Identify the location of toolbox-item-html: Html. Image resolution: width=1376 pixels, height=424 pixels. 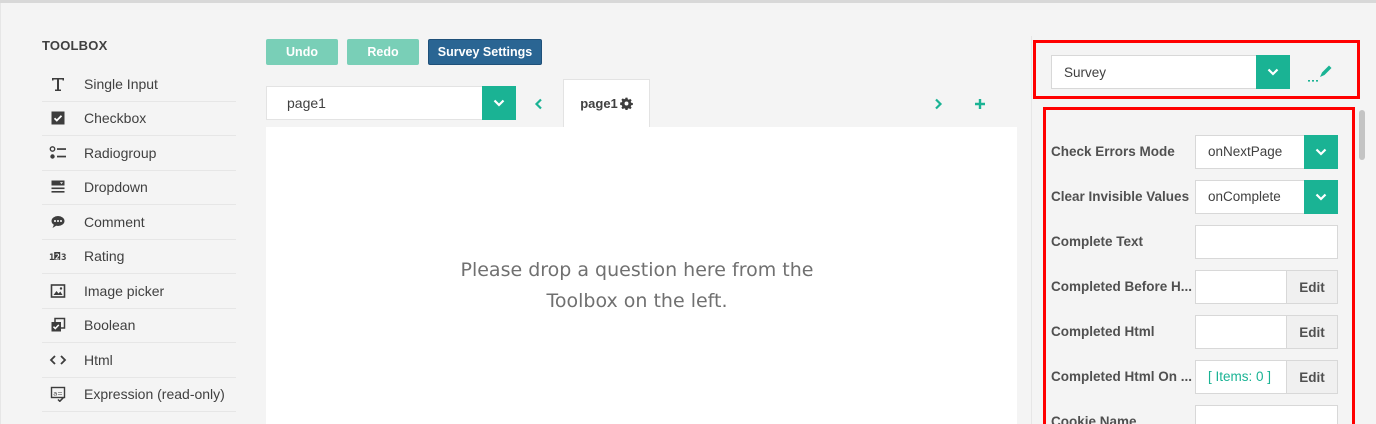
(139, 360).